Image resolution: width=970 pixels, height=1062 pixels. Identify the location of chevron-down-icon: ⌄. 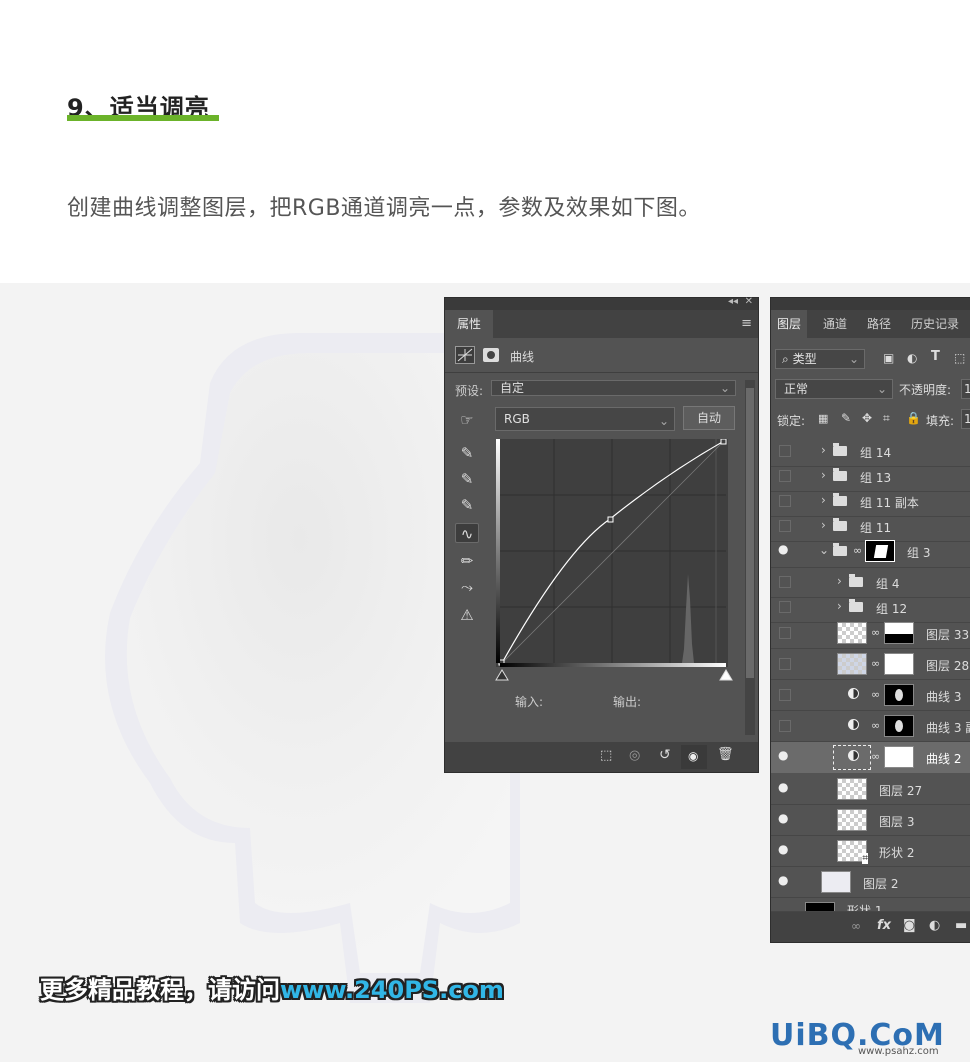
(824, 550).